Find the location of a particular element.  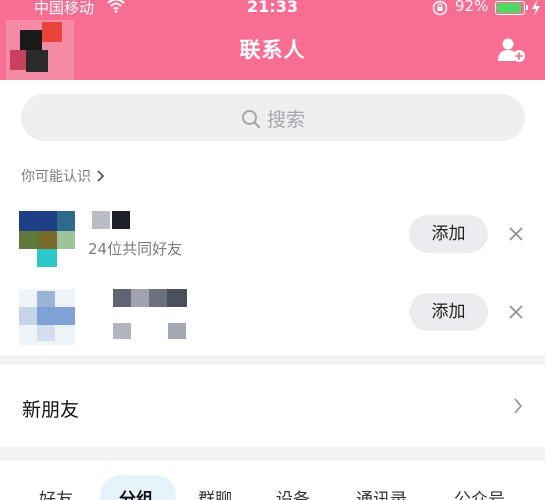

tab-official-accounts: 公众号 is located at coordinates (479, 492).